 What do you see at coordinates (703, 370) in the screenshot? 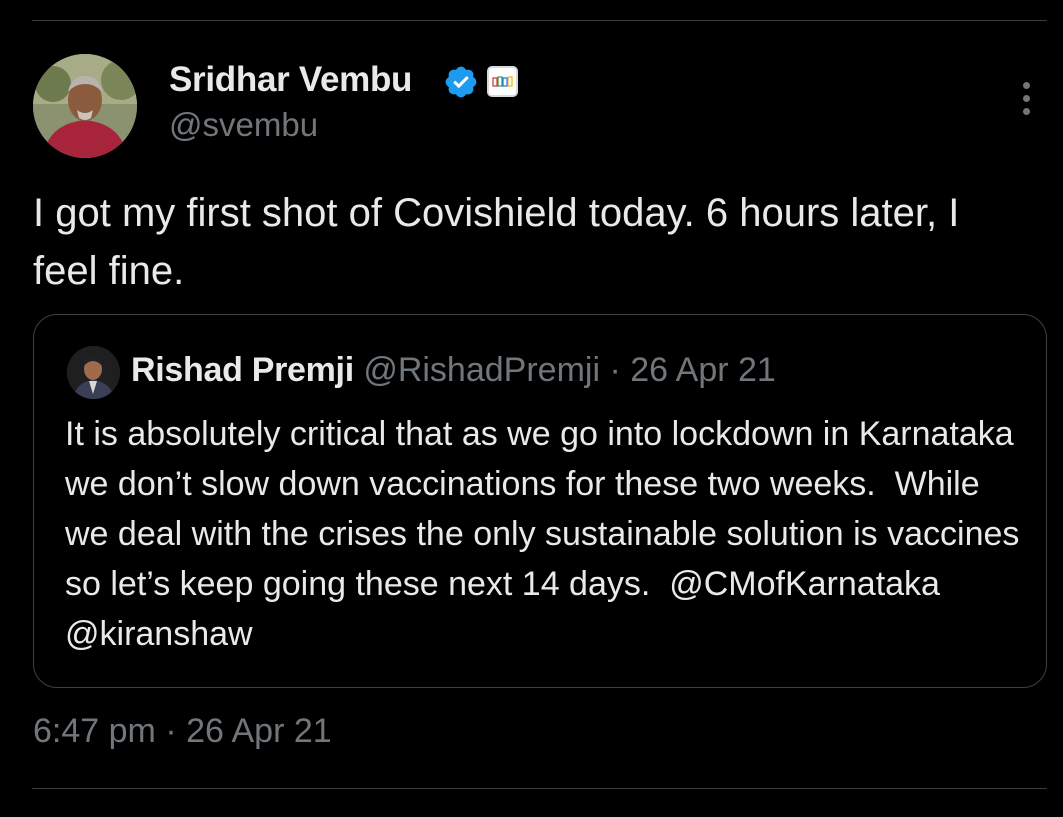
I see `quote-date: 26 Apr 21` at bounding box center [703, 370].